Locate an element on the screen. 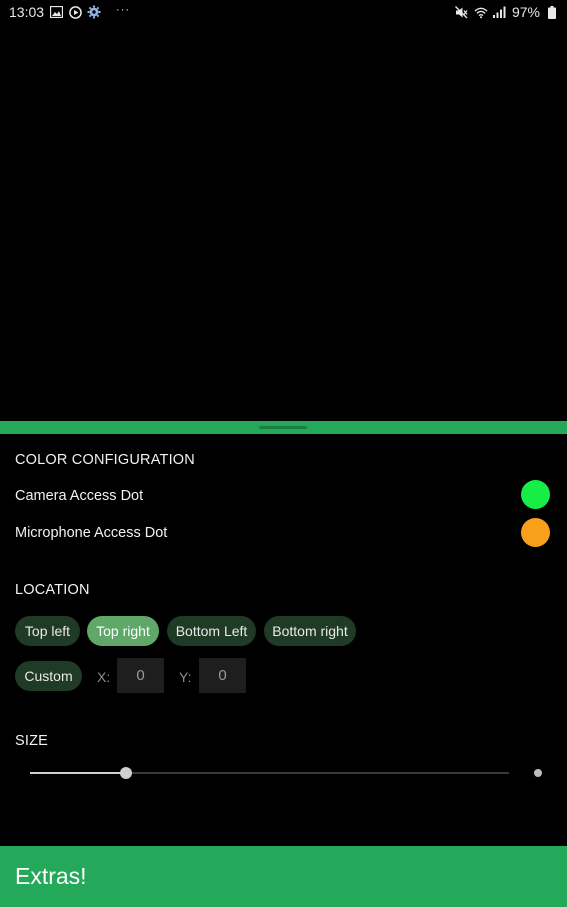 Image resolution: width=567 pixels, height=907 pixels. location-bottom-right-chip: Bottom right is located at coordinates (310, 631).